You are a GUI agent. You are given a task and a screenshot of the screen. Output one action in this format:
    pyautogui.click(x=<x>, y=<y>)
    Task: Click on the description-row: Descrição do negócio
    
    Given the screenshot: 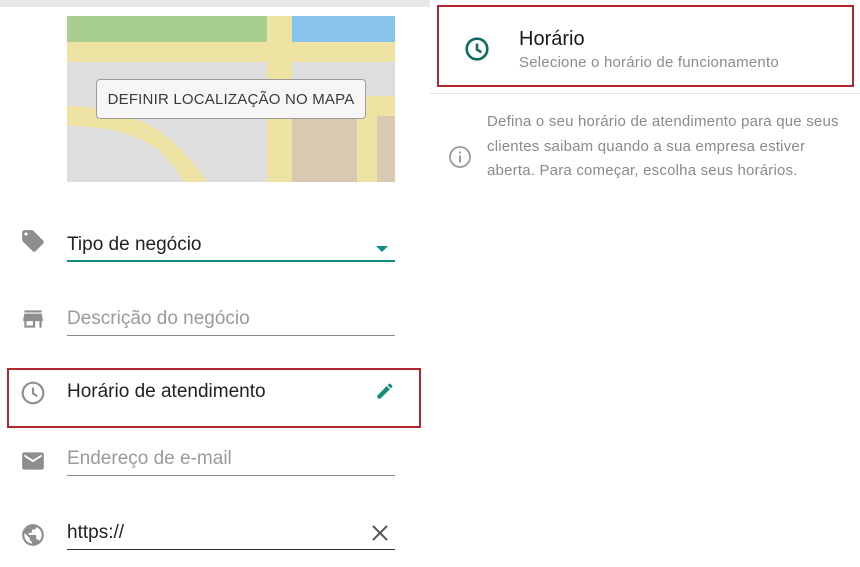 What is the action you would take?
    pyautogui.click(x=215, y=325)
    